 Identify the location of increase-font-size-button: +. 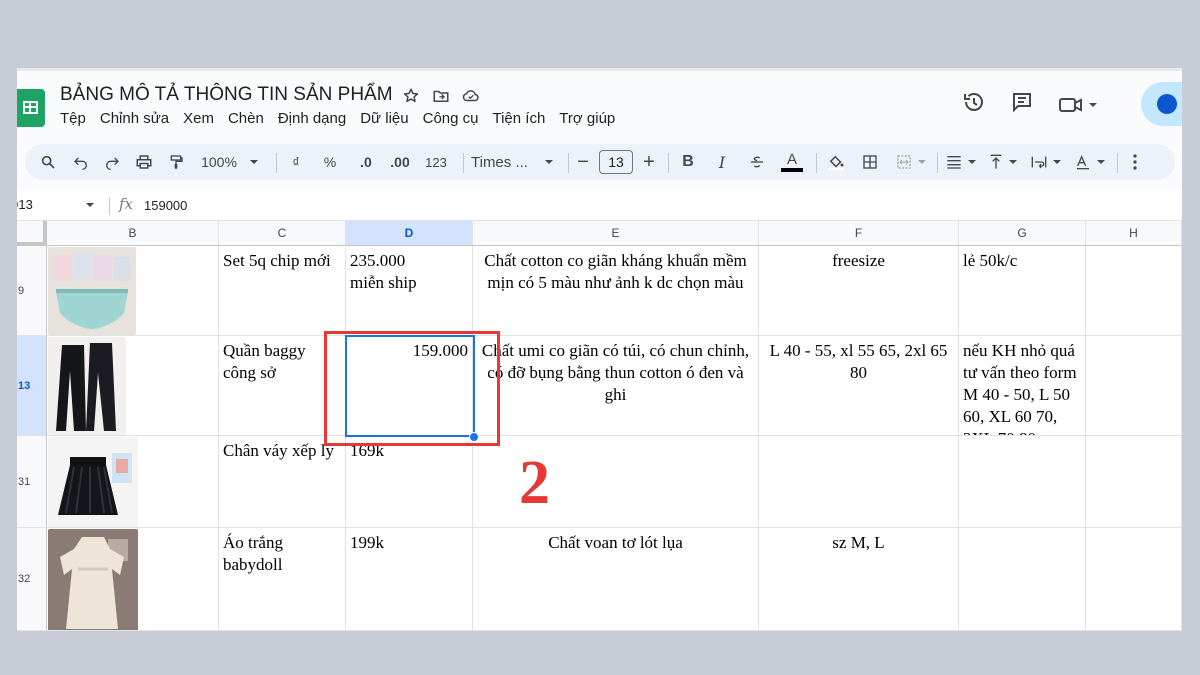
(649, 162).